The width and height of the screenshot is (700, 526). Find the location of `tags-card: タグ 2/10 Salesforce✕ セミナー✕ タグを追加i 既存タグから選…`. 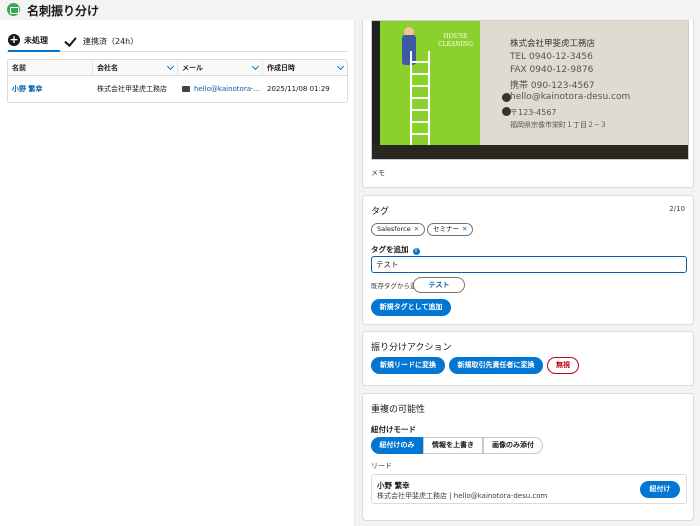

tags-card: タグ 2/10 Salesforce✕ セミナー✕ タグを追加i 既存タグから選… is located at coordinates (528, 260).